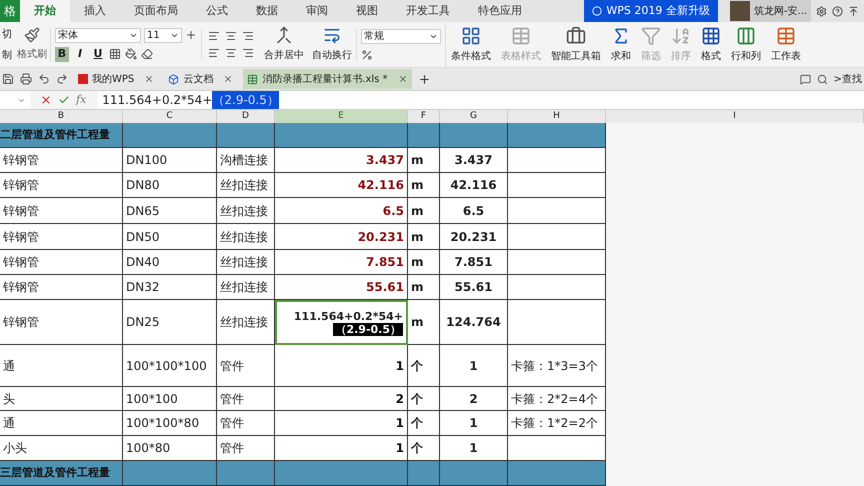 This screenshot has height=486, width=864. I want to click on table-cell: 55.61, so click(341, 287).